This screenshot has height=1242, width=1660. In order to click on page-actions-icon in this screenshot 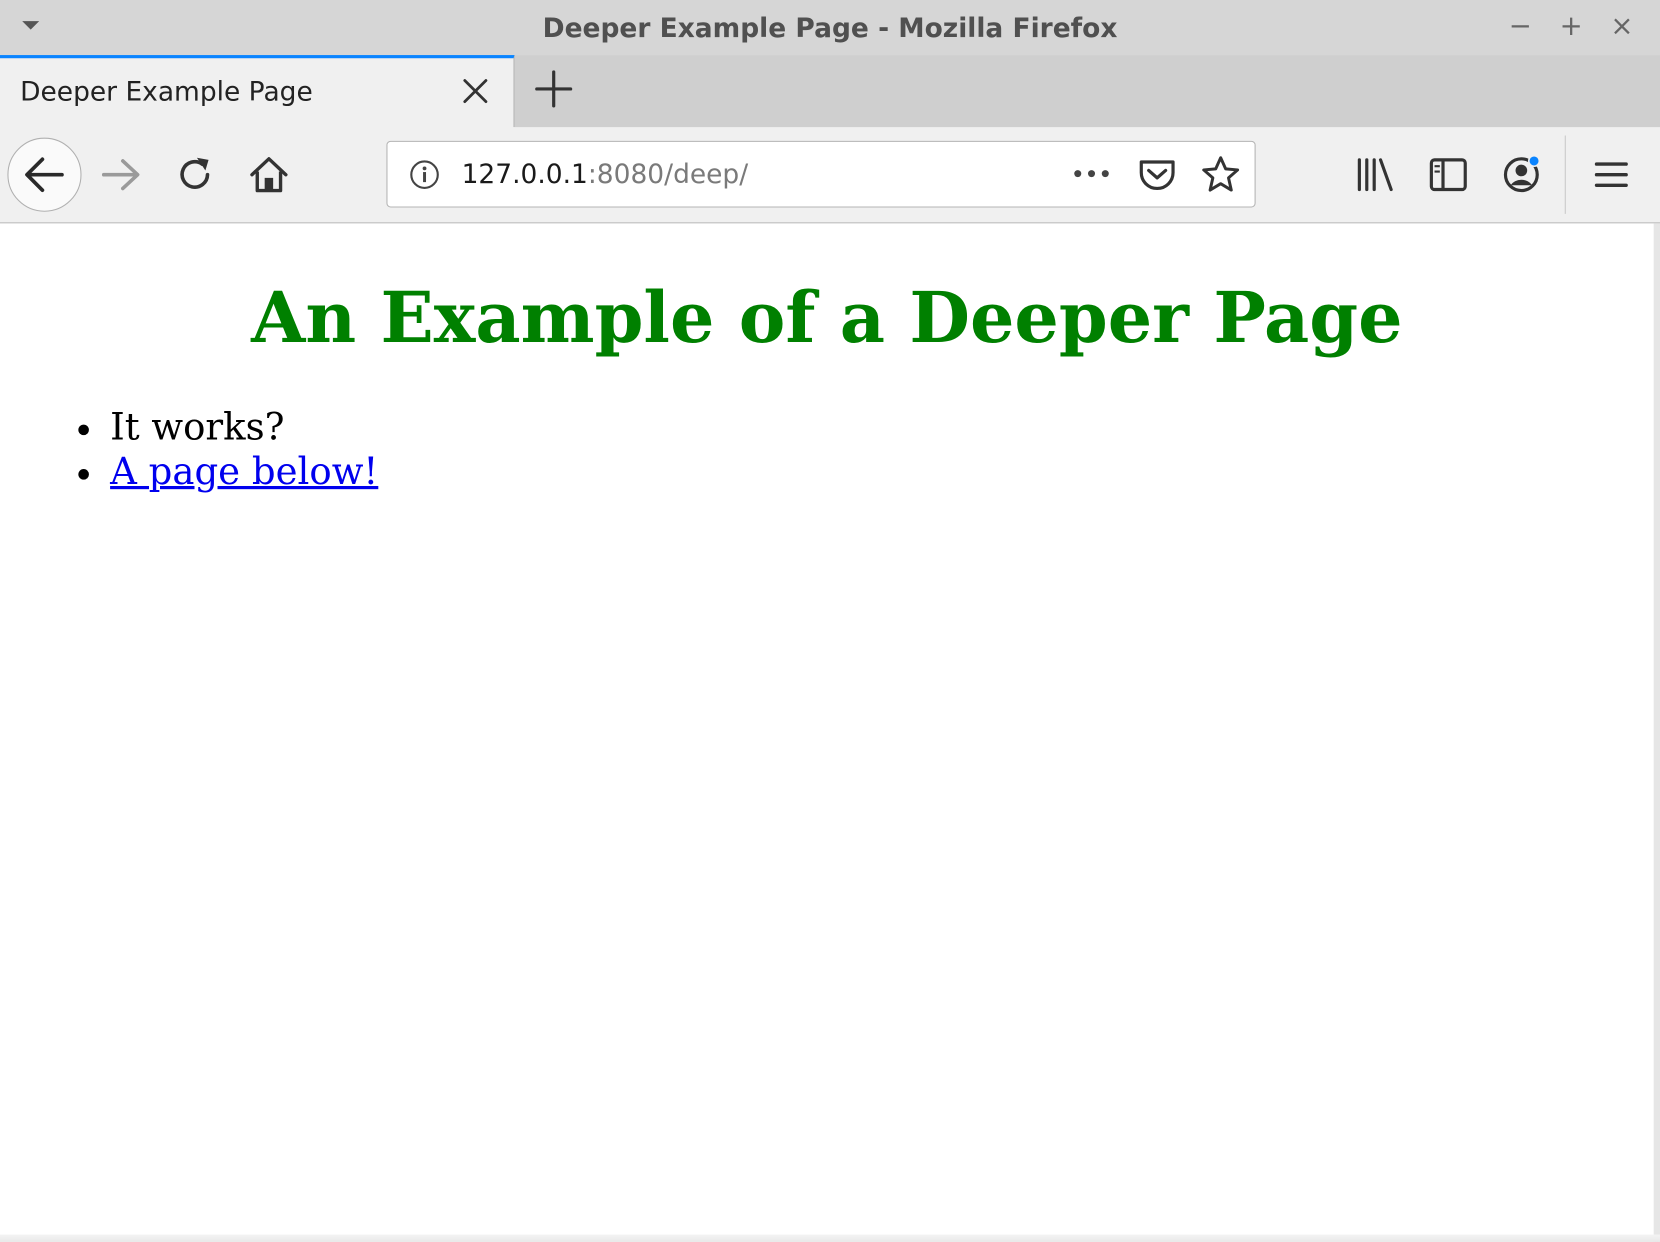, I will do `click(1091, 173)`.